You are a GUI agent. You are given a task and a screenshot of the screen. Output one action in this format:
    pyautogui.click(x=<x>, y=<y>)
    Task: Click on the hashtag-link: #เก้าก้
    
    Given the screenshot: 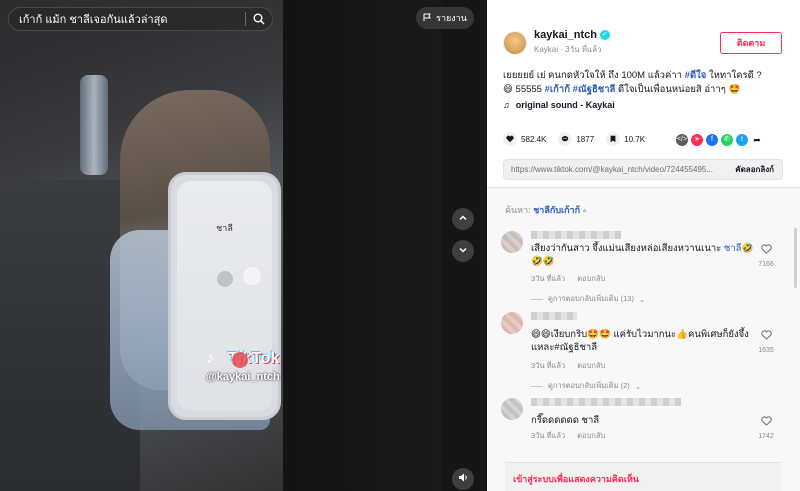 What is the action you would take?
    pyautogui.click(x=557, y=89)
    